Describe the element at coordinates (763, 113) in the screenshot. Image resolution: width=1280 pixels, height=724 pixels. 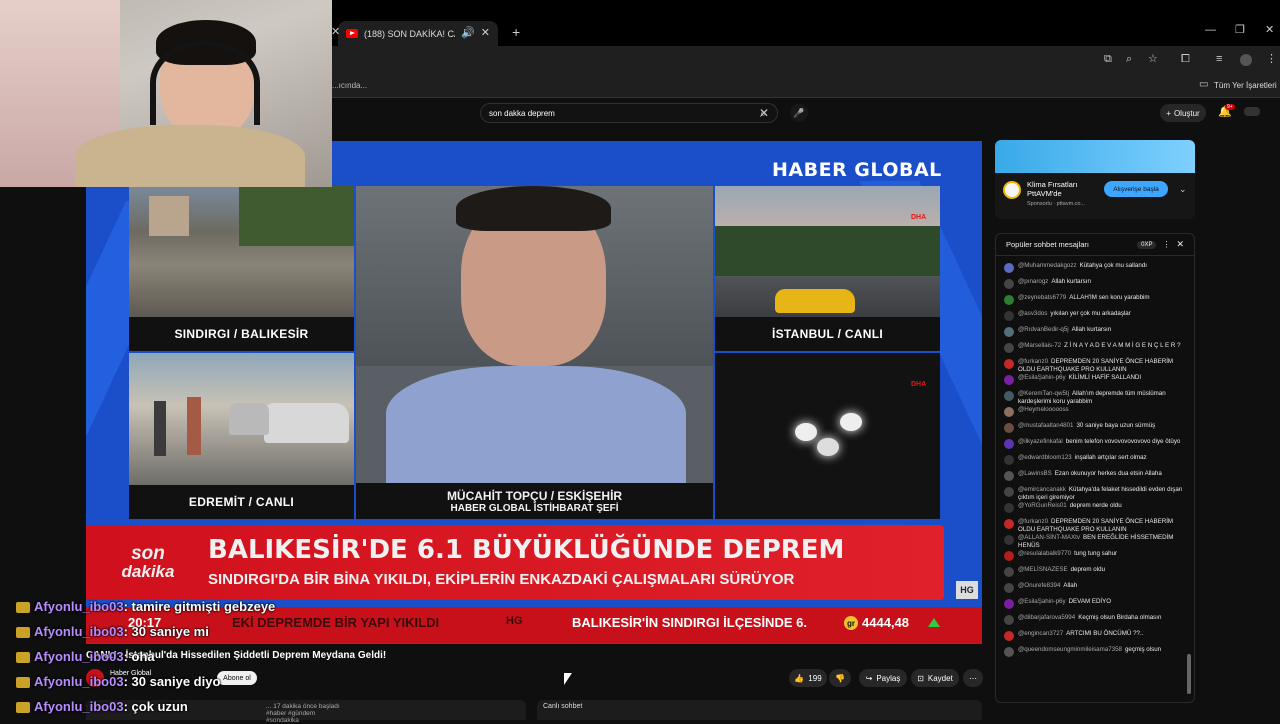
I see `search-icon: ⌕` at that location.